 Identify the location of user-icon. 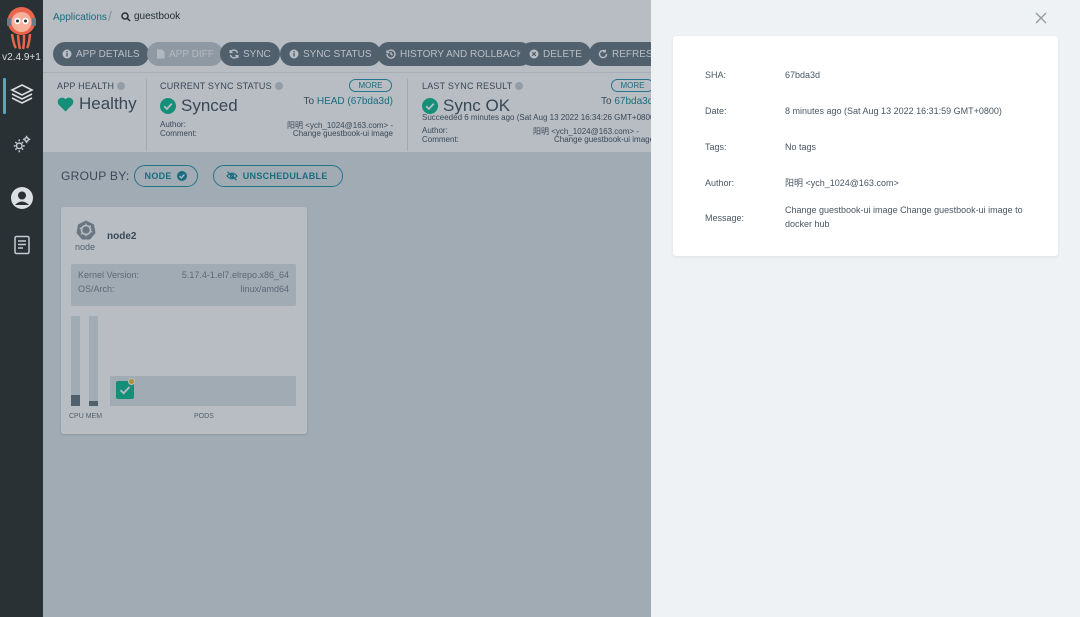
(21, 198).